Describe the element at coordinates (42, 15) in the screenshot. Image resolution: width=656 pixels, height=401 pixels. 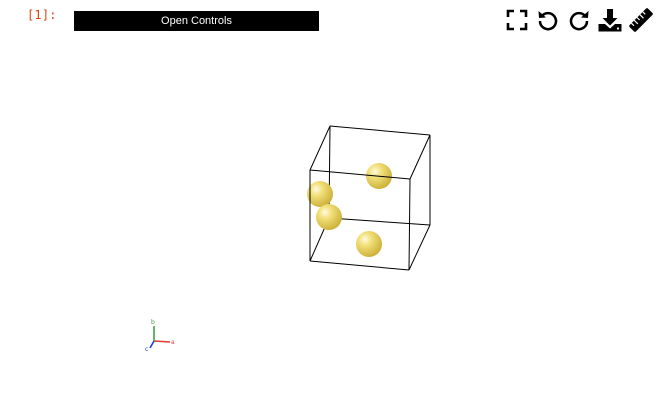
I see `cell-prompt: [1]:` at that location.